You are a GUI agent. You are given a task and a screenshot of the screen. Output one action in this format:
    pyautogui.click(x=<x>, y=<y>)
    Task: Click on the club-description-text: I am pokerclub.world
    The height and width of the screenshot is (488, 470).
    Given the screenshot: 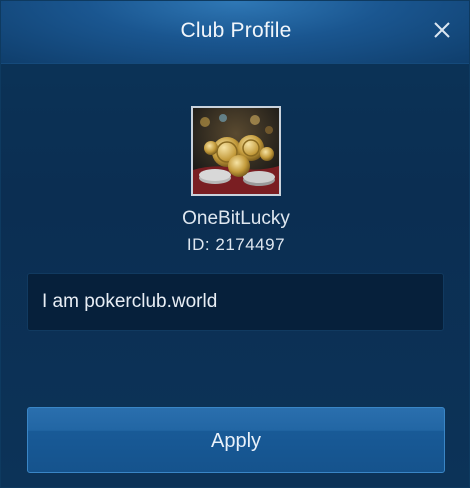 What is the action you would take?
    pyautogui.click(x=130, y=301)
    